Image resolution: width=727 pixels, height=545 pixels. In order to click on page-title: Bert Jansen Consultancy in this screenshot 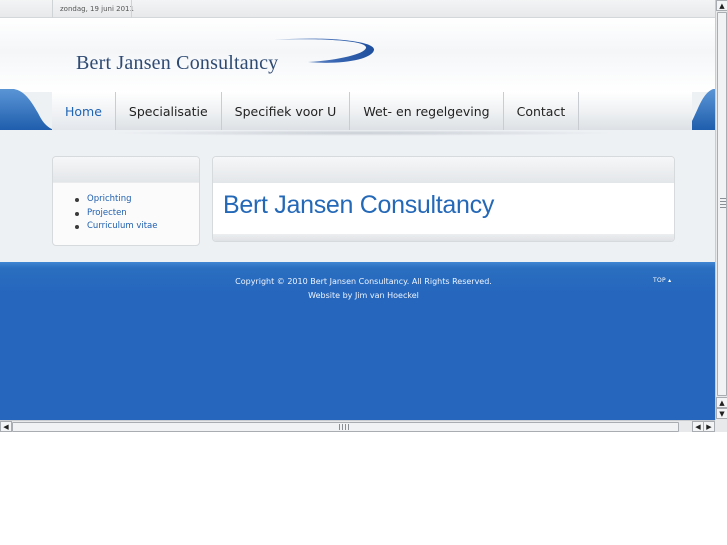, I will do `click(359, 205)`.